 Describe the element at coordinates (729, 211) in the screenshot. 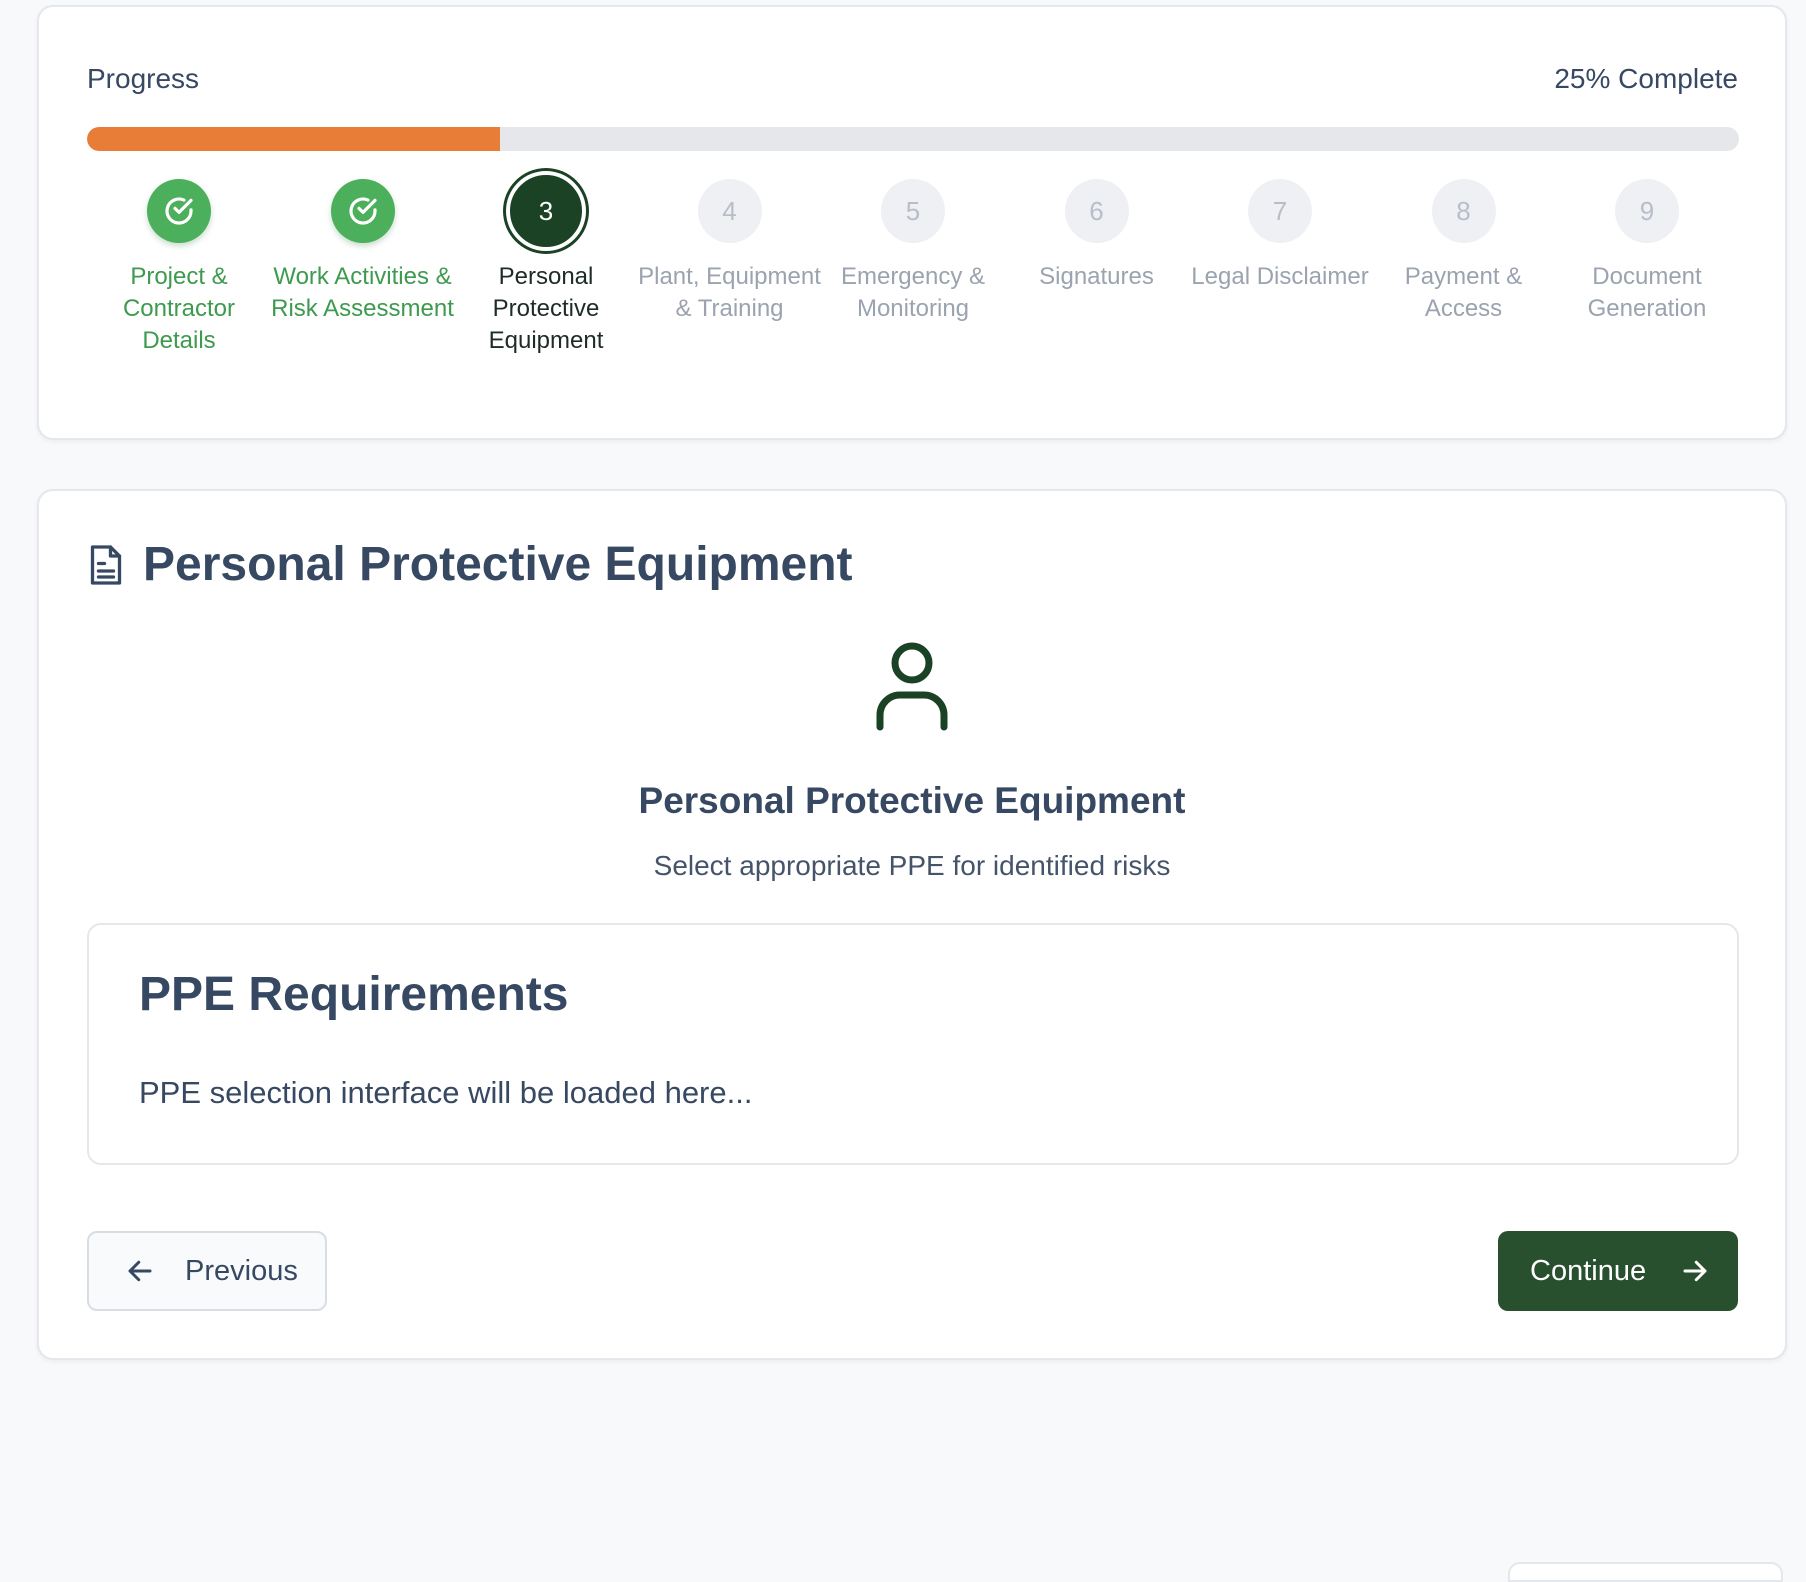

I see `step-indicator: 4` at that location.